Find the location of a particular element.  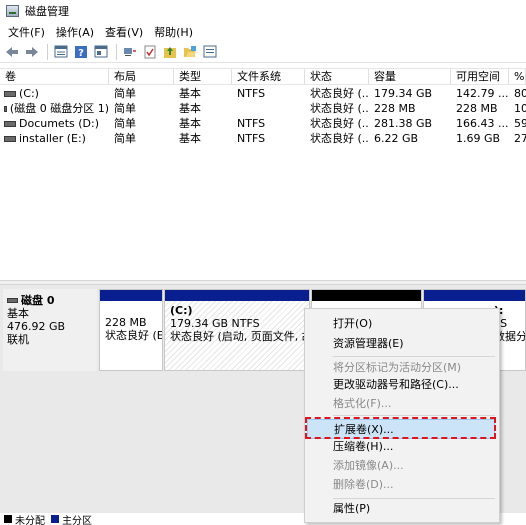

disk-info-panel: 磁盘 0 基本 476.92 GB 联机 is located at coordinates (50, 330).